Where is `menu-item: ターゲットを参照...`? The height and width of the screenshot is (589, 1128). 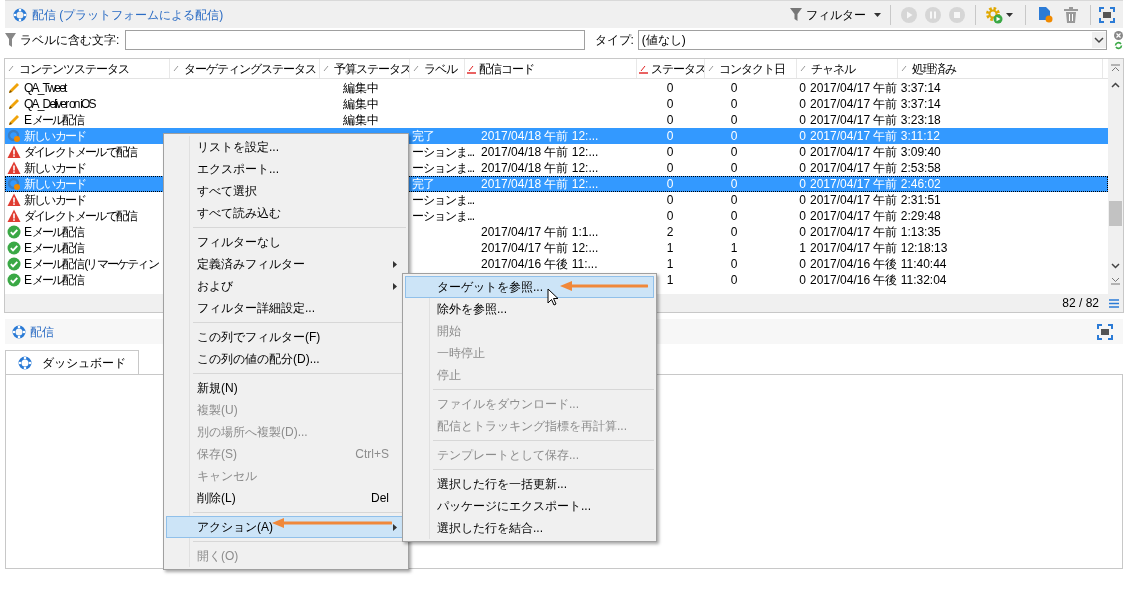
menu-item: ターゲットを参照... is located at coordinates (529, 287).